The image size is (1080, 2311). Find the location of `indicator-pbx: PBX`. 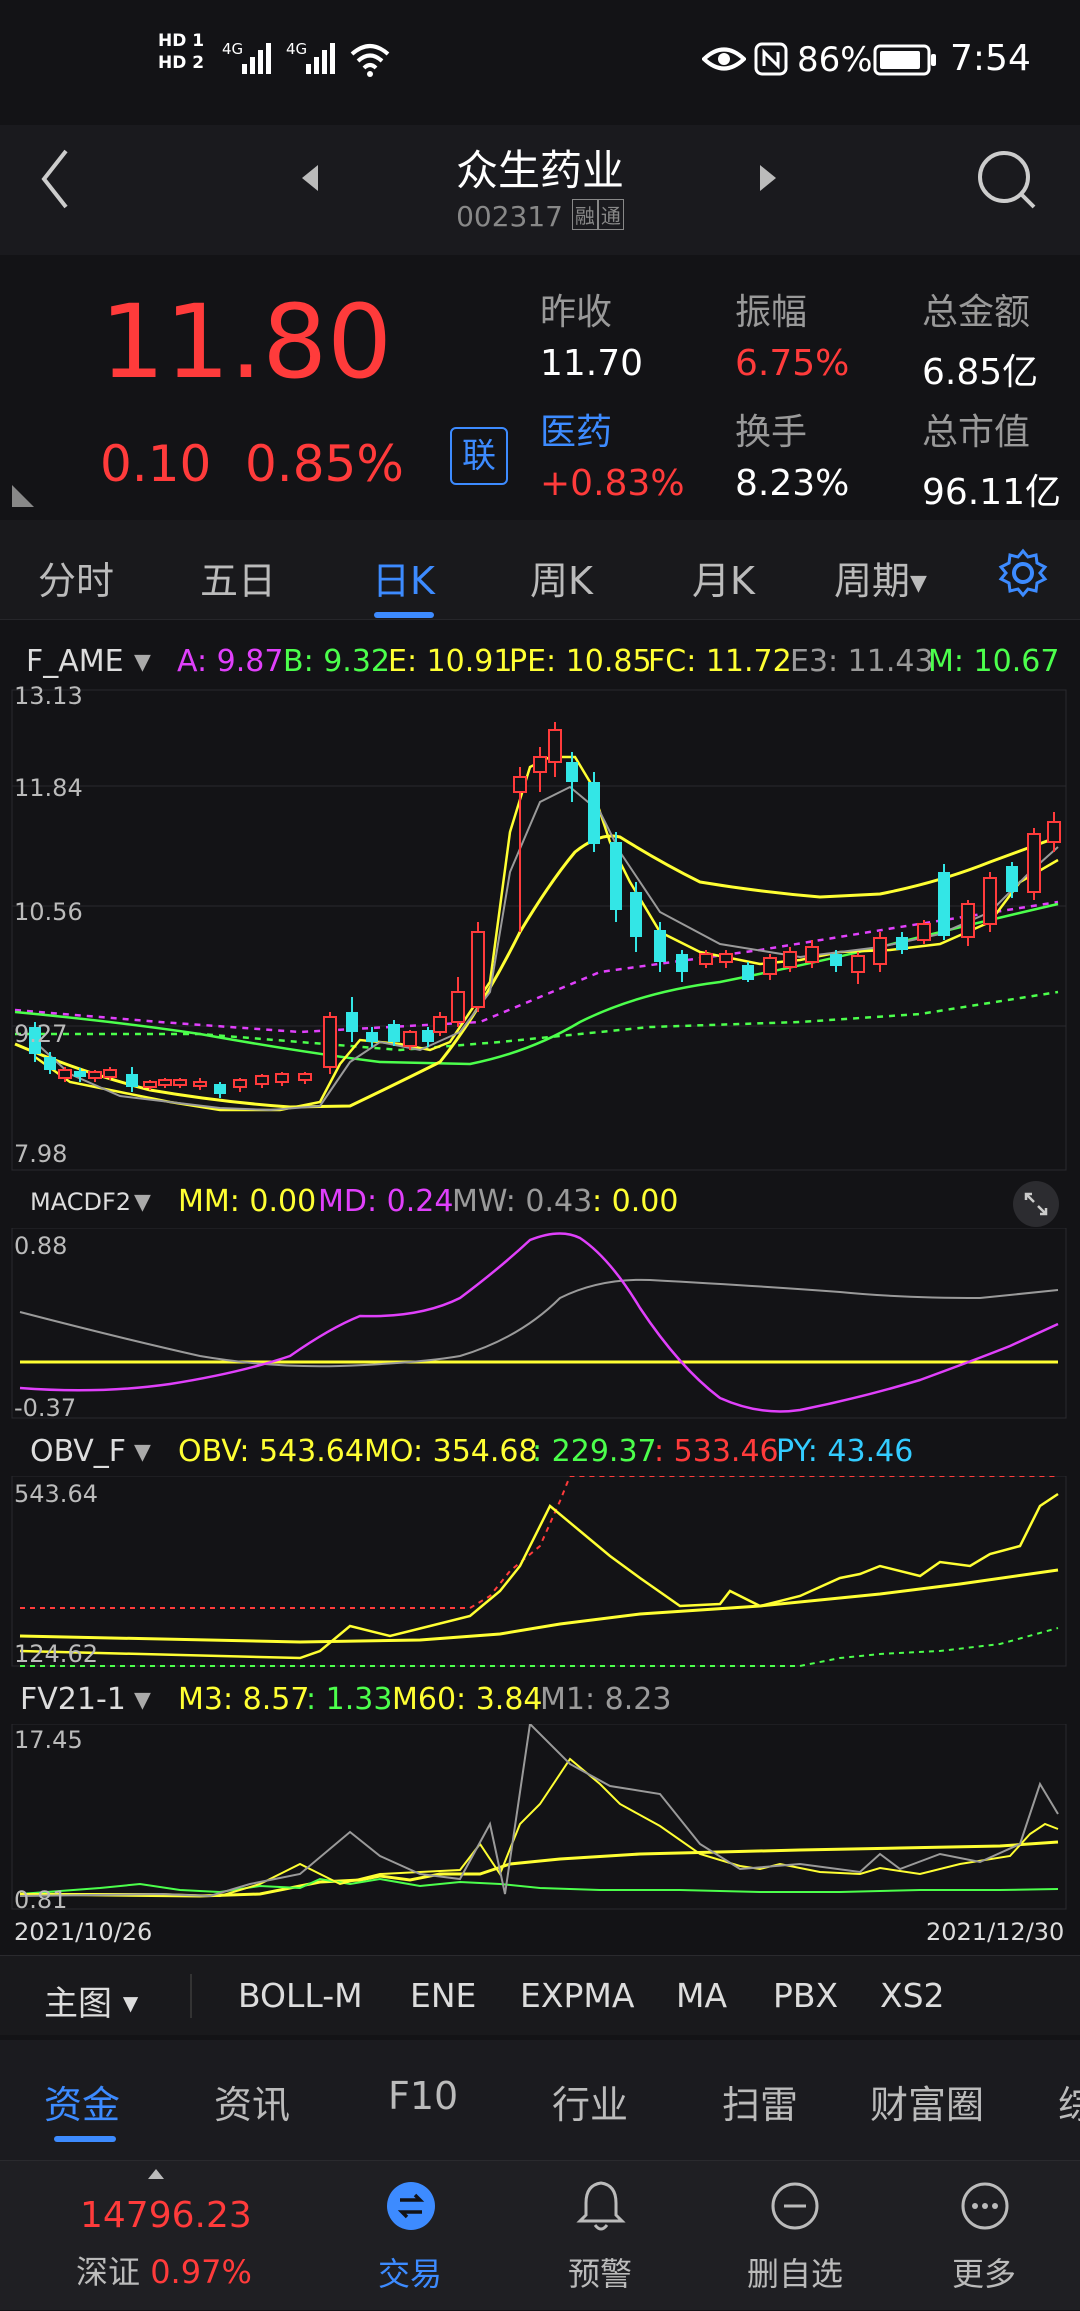

indicator-pbx: PBX is located at coordinates (805, 1995).